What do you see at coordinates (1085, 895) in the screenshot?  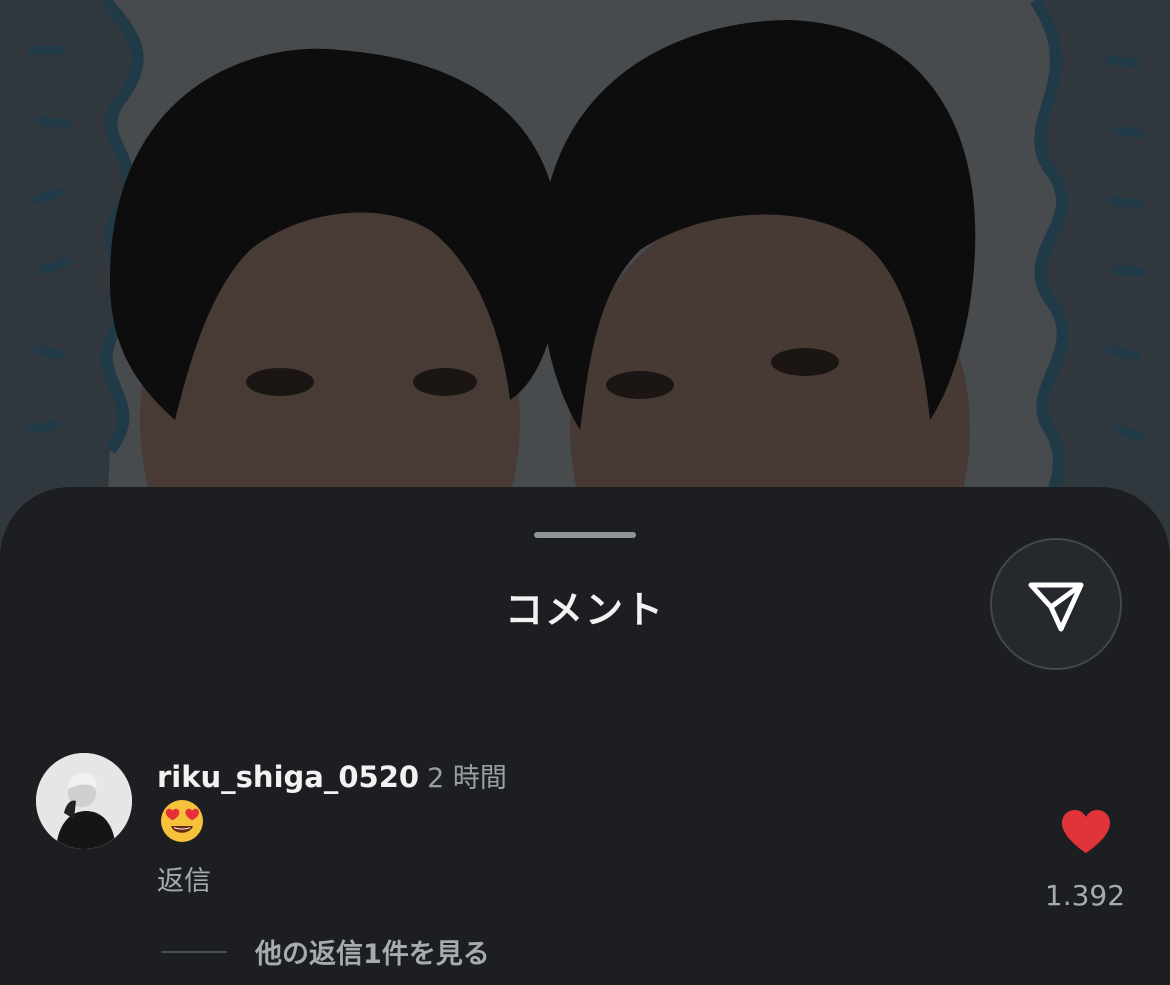 I see `like-count: 1.392` at bounding box center [1085, 895].